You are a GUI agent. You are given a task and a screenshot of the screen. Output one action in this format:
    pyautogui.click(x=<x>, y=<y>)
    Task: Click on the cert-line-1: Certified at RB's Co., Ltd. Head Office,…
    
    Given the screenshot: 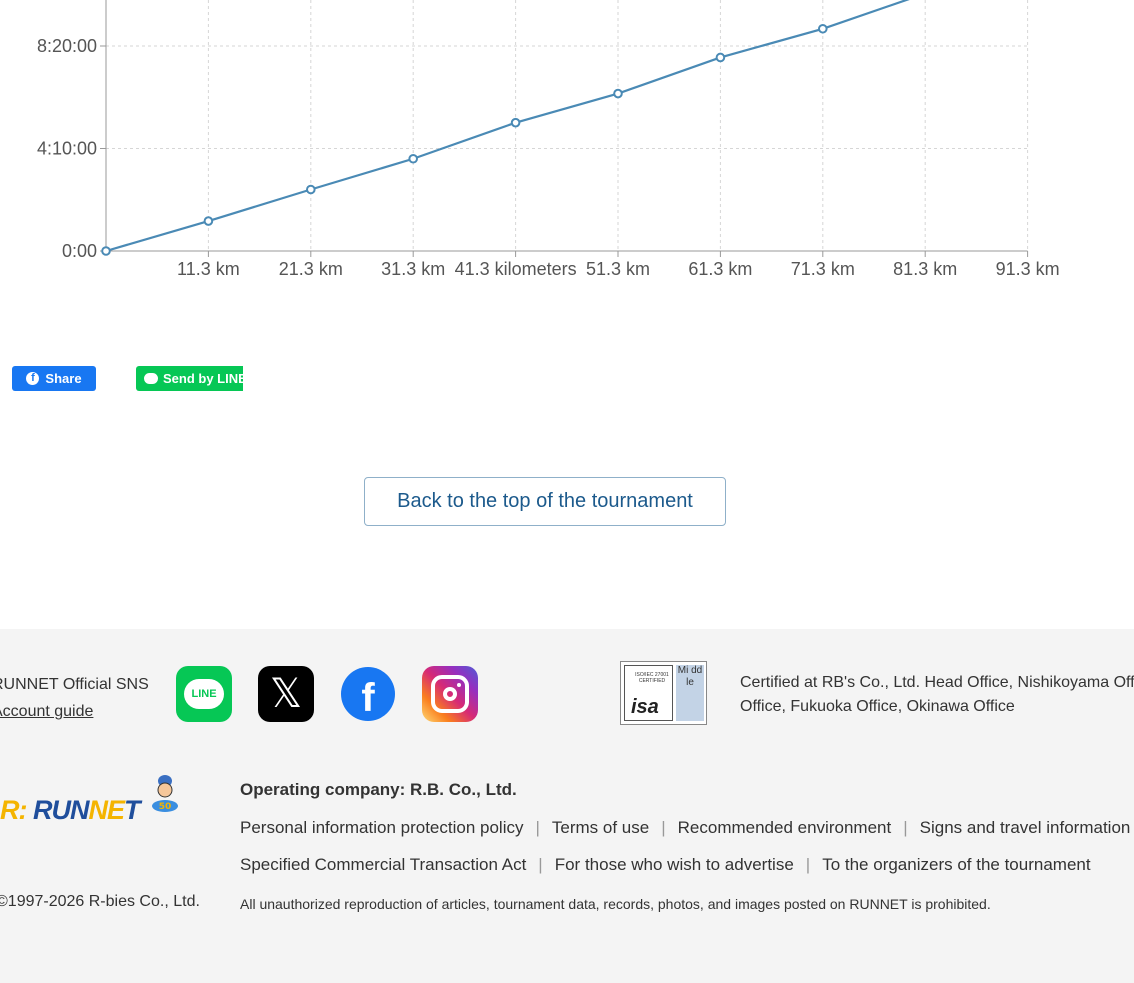 What is the action you would take?
    pyautogui.click(x=937, y=682)
    